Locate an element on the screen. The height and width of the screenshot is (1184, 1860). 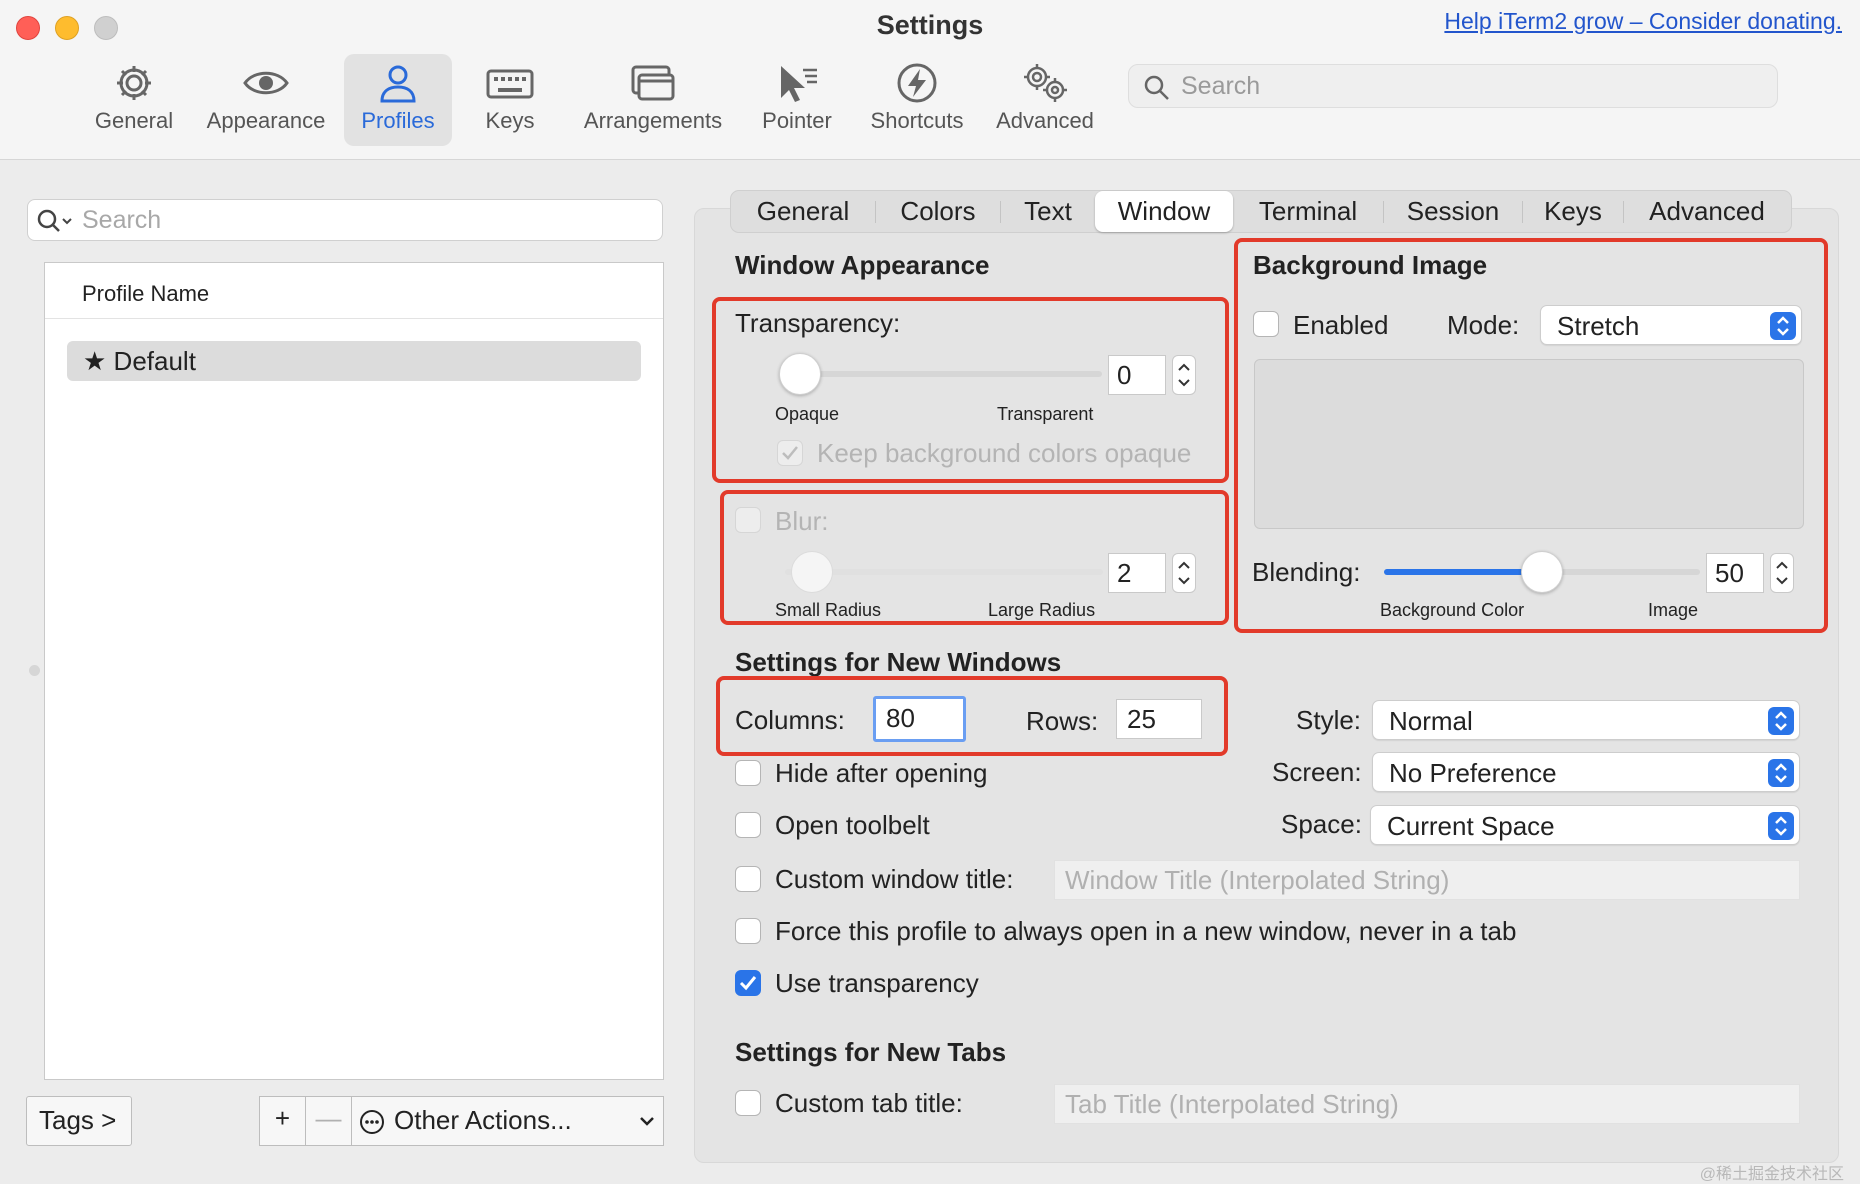
ellipsis-circle-icon is located at coordinates (372, 1122).